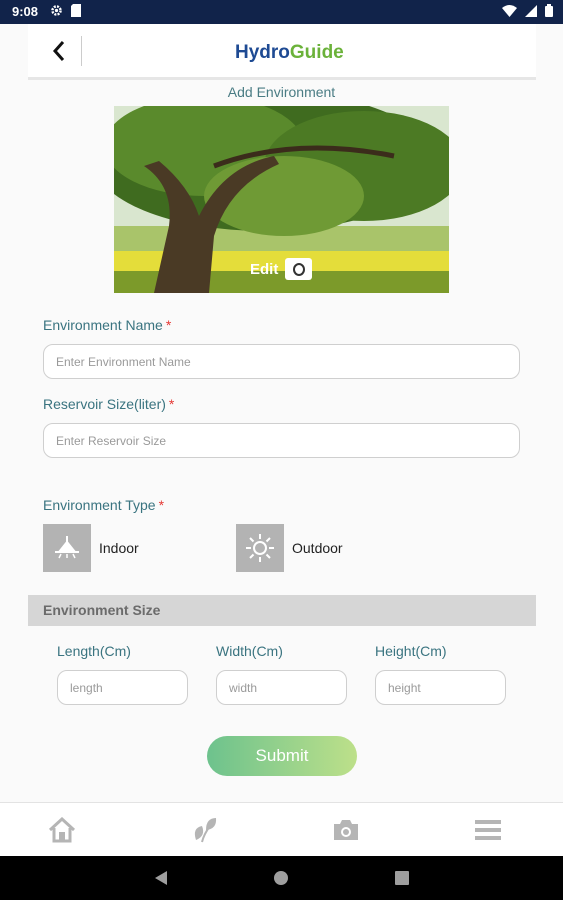 The image size is (563, 900). I want to click on status-time: 9:08, so click(25, 11).